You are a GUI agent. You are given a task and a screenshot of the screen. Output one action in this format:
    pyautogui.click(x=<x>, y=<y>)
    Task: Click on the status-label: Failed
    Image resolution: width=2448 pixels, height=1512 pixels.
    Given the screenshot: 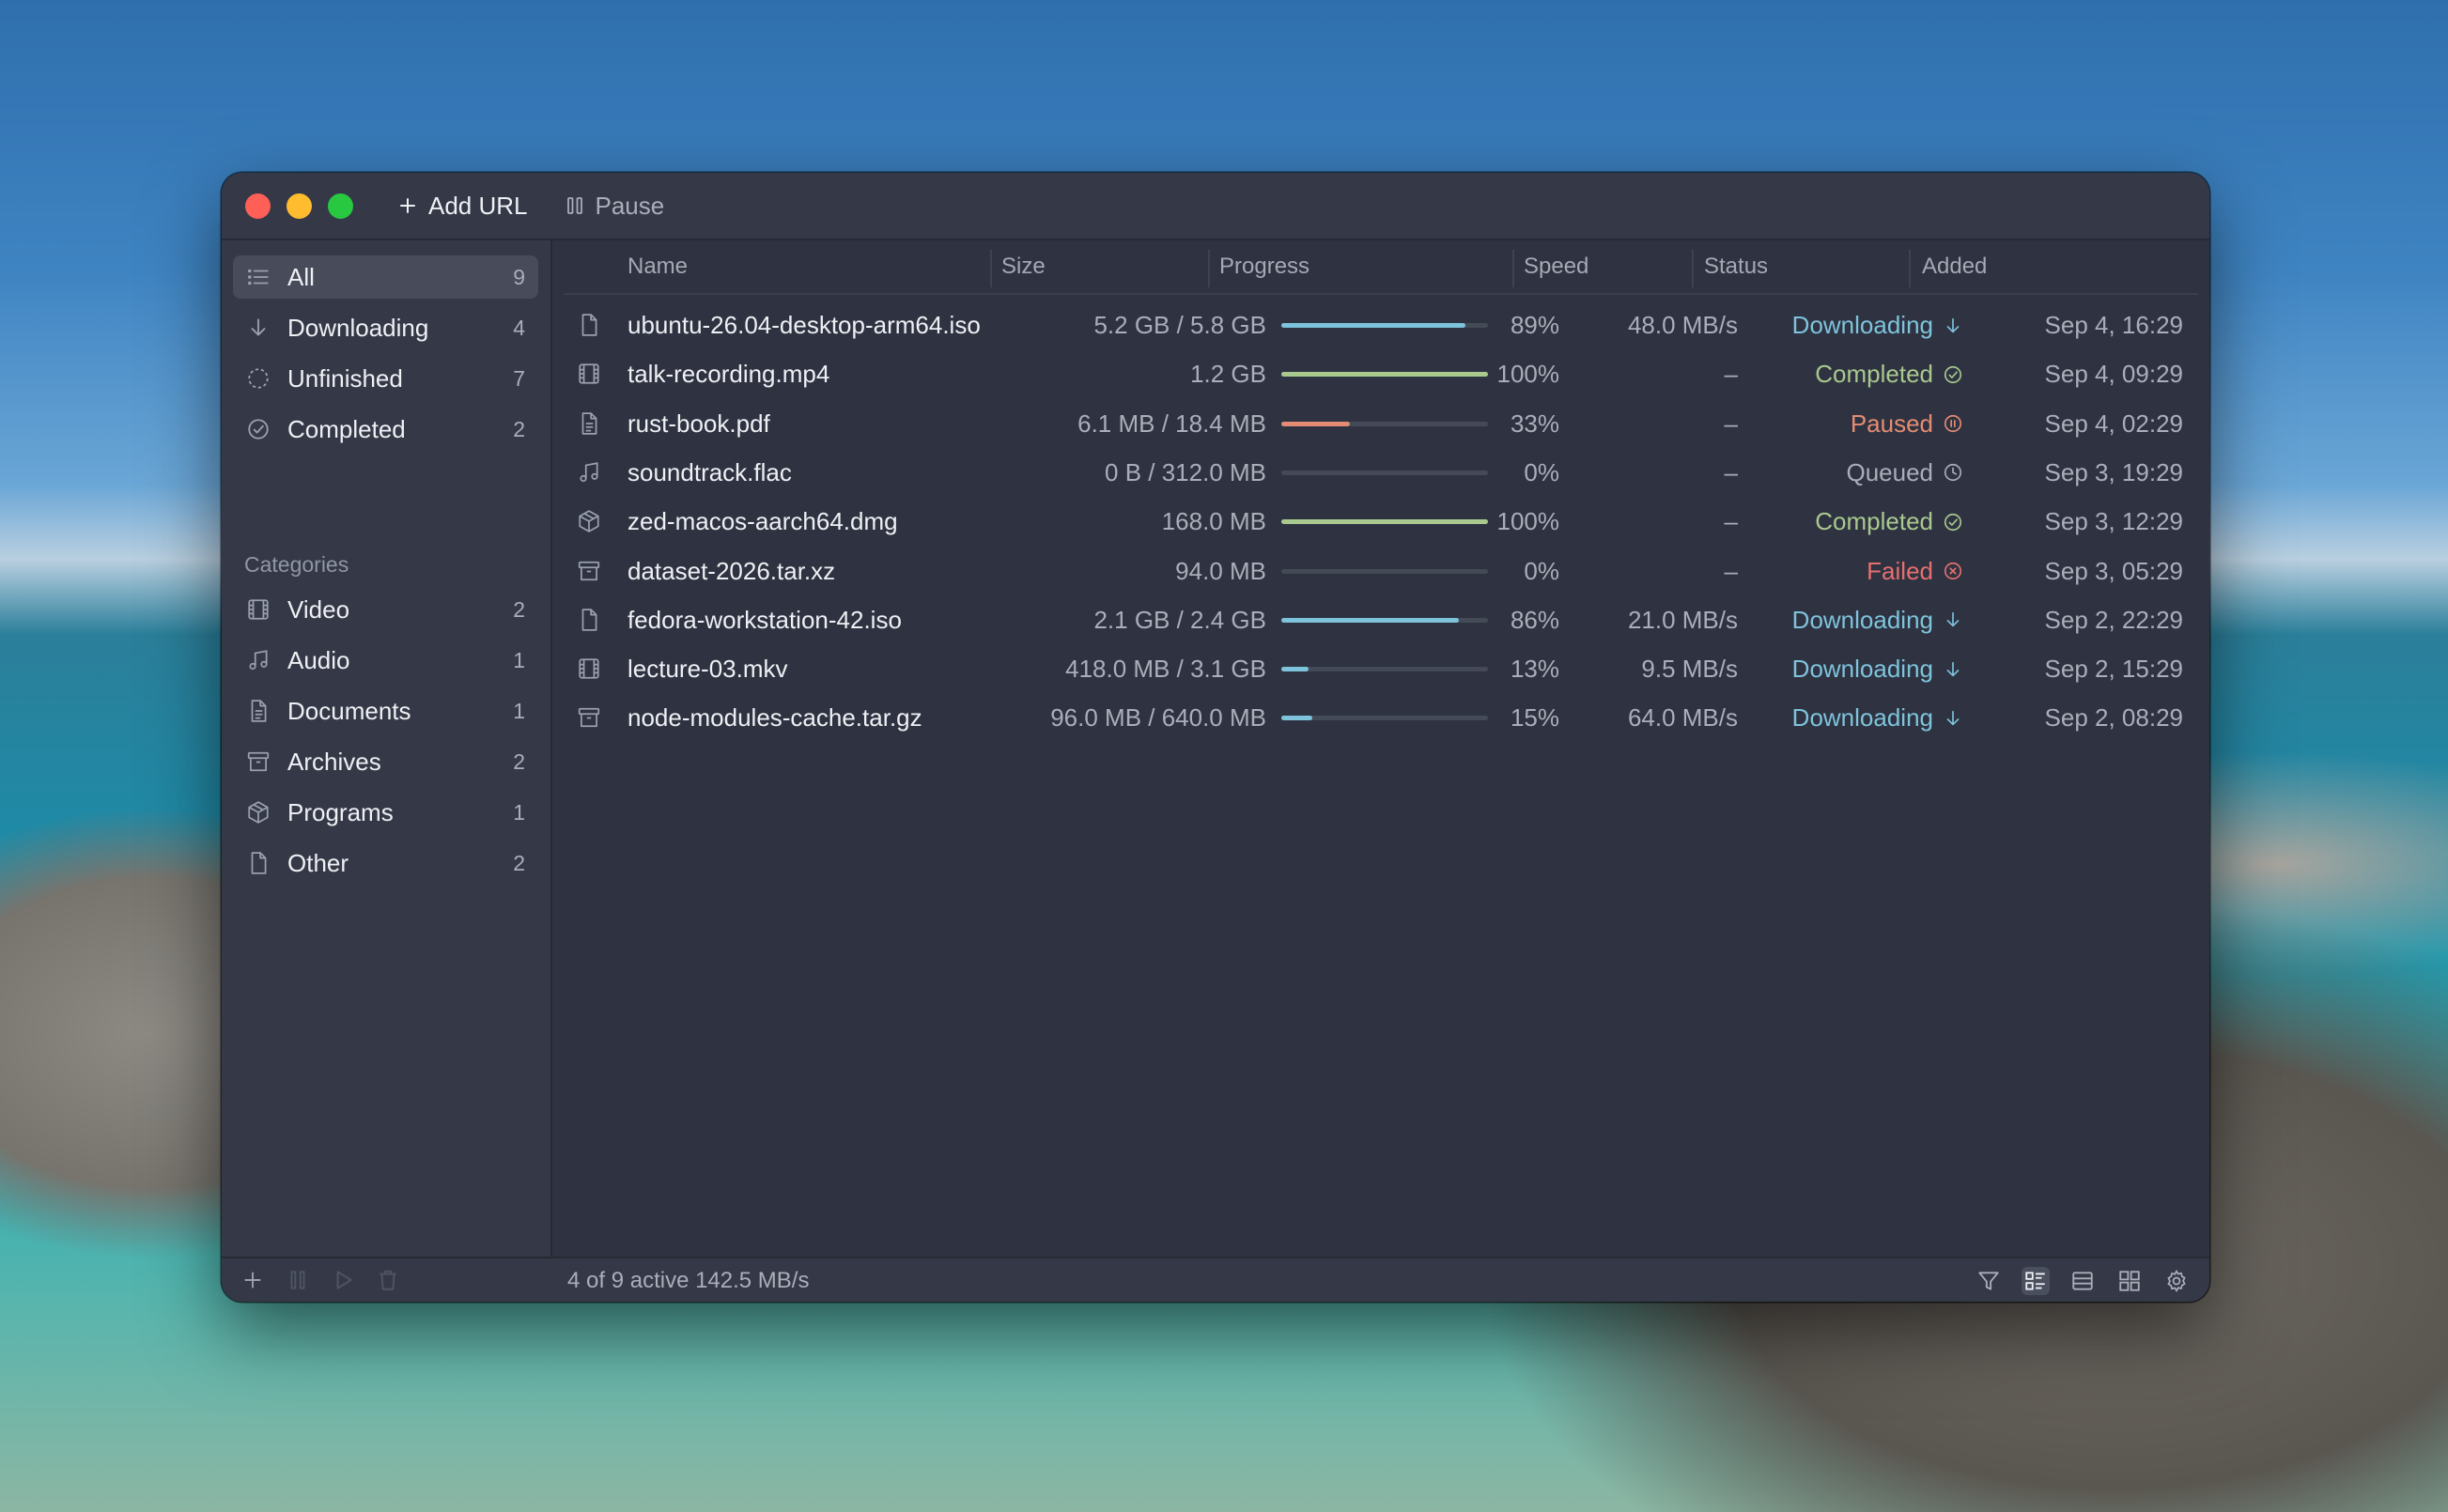 What is the action you would take?
    pyautogui.click(x=1900, y=570)
    